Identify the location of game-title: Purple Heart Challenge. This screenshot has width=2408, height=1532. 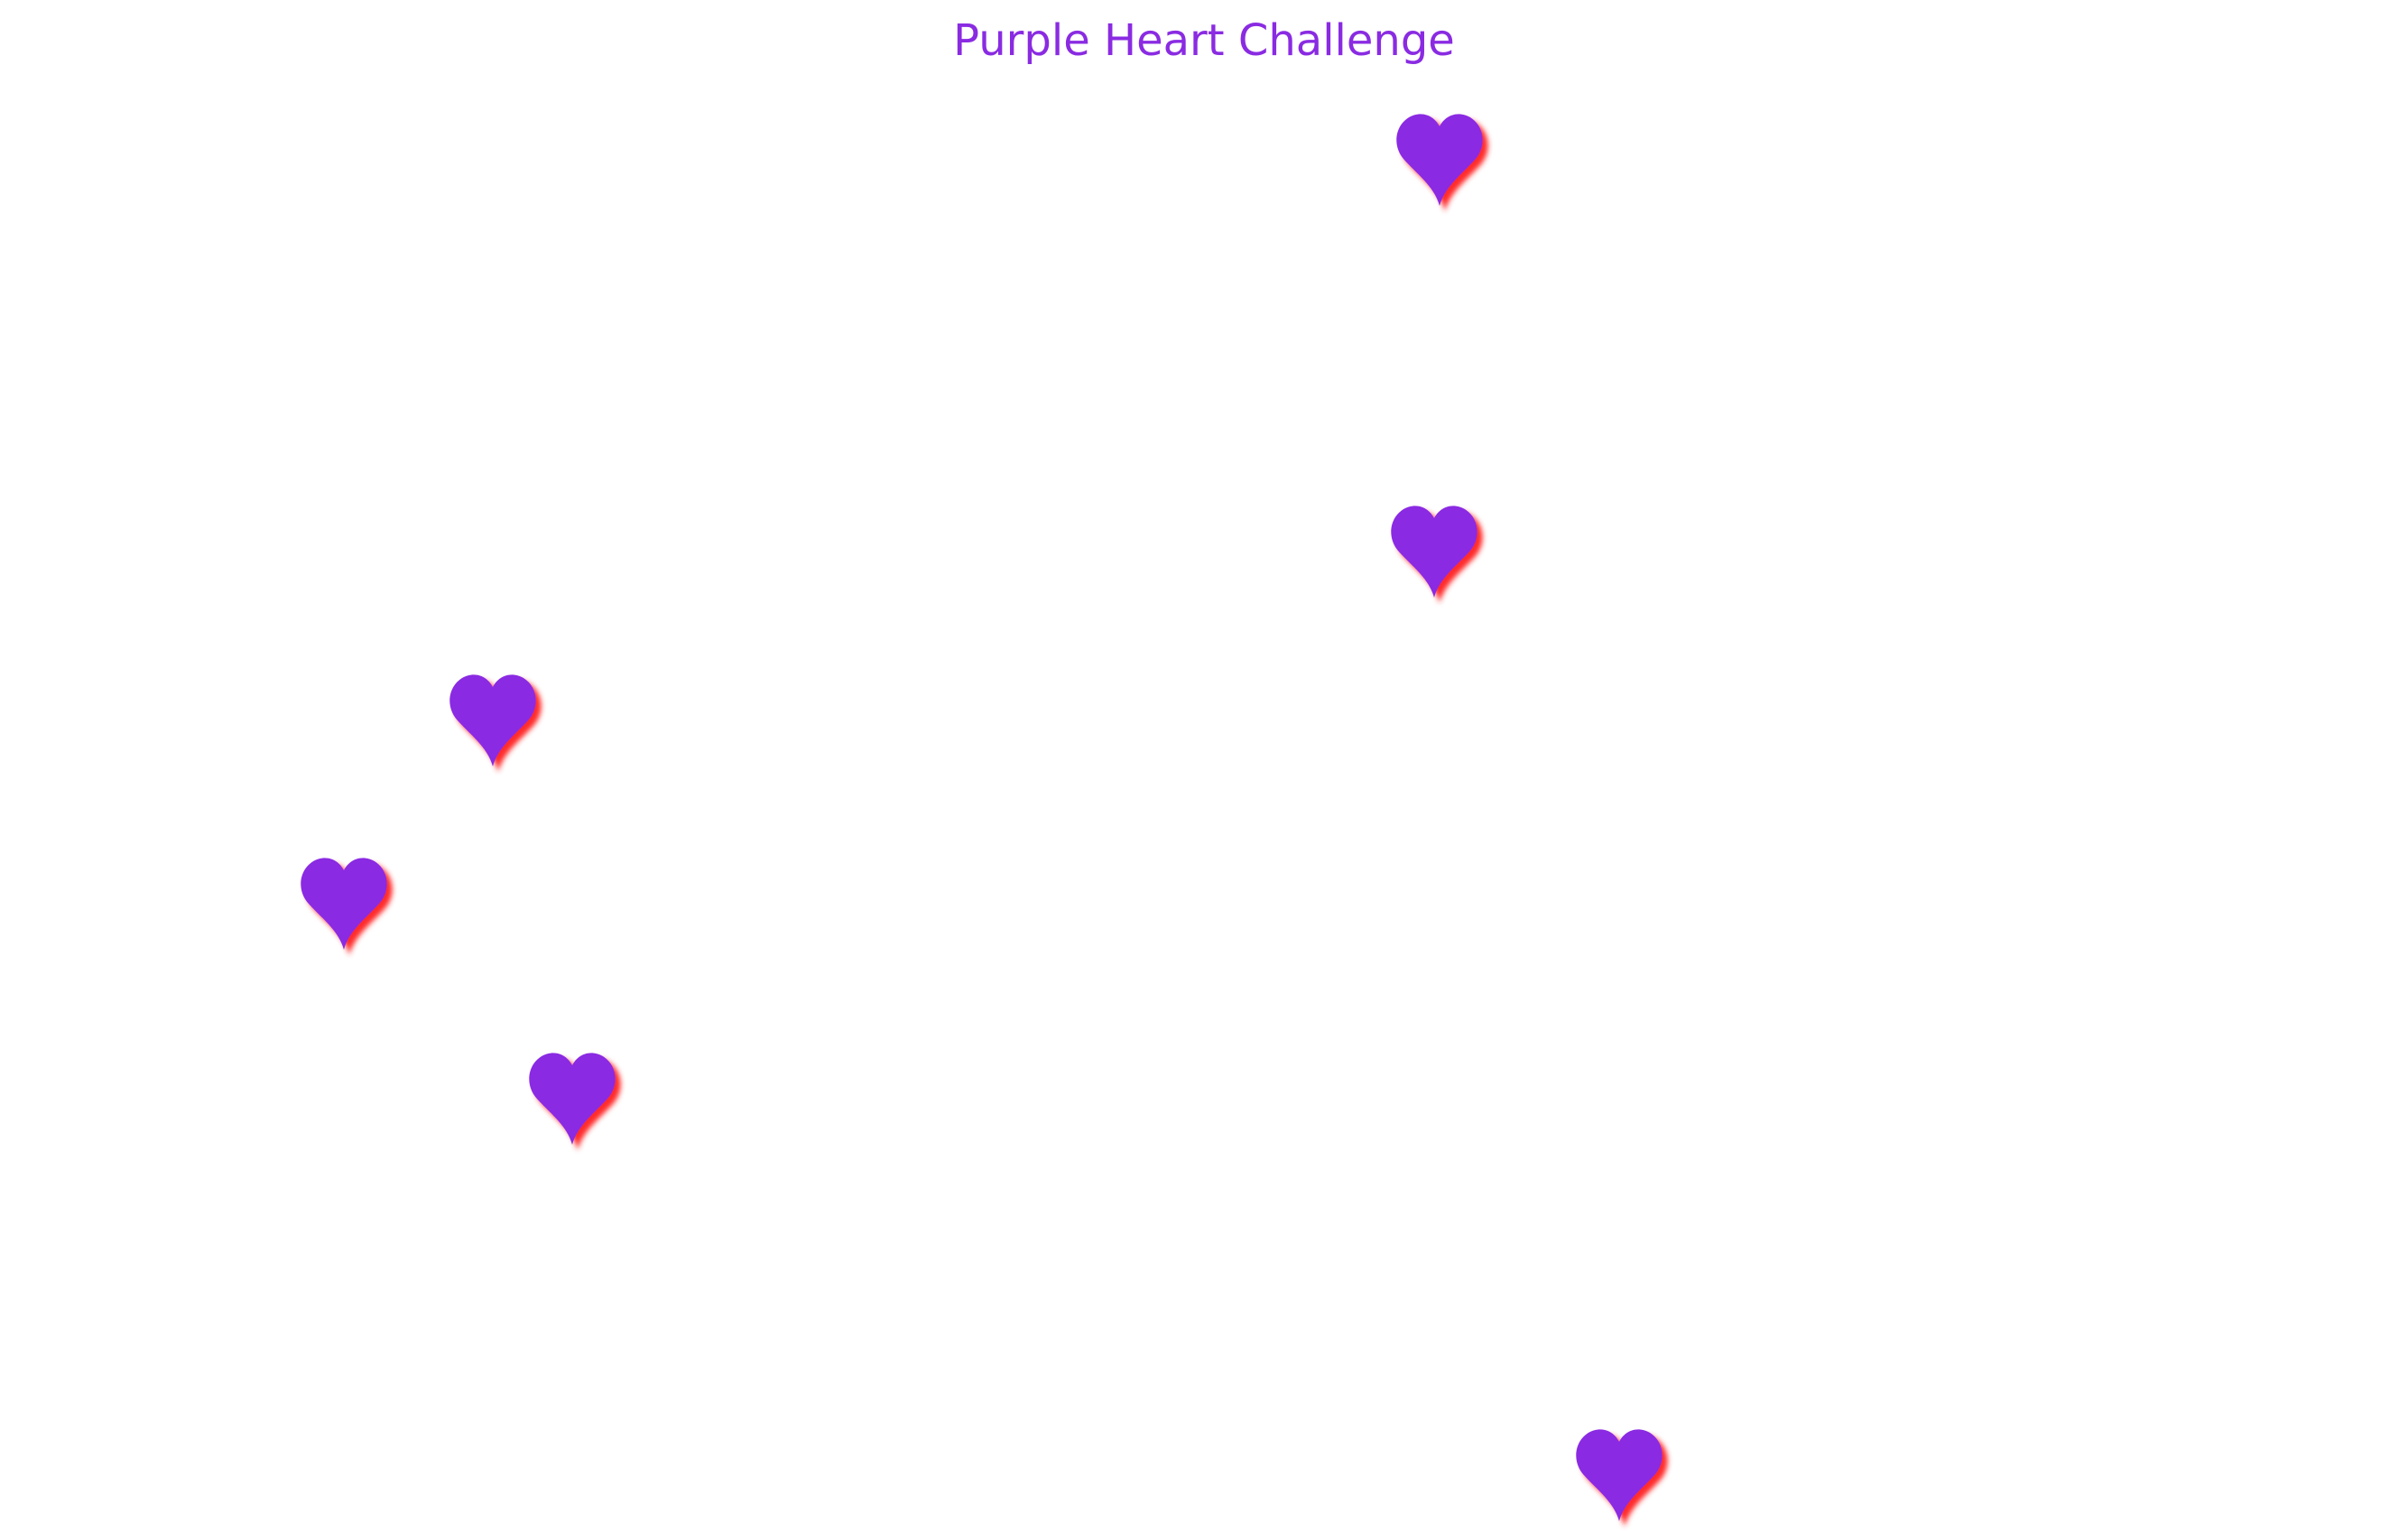
(1204, 40).